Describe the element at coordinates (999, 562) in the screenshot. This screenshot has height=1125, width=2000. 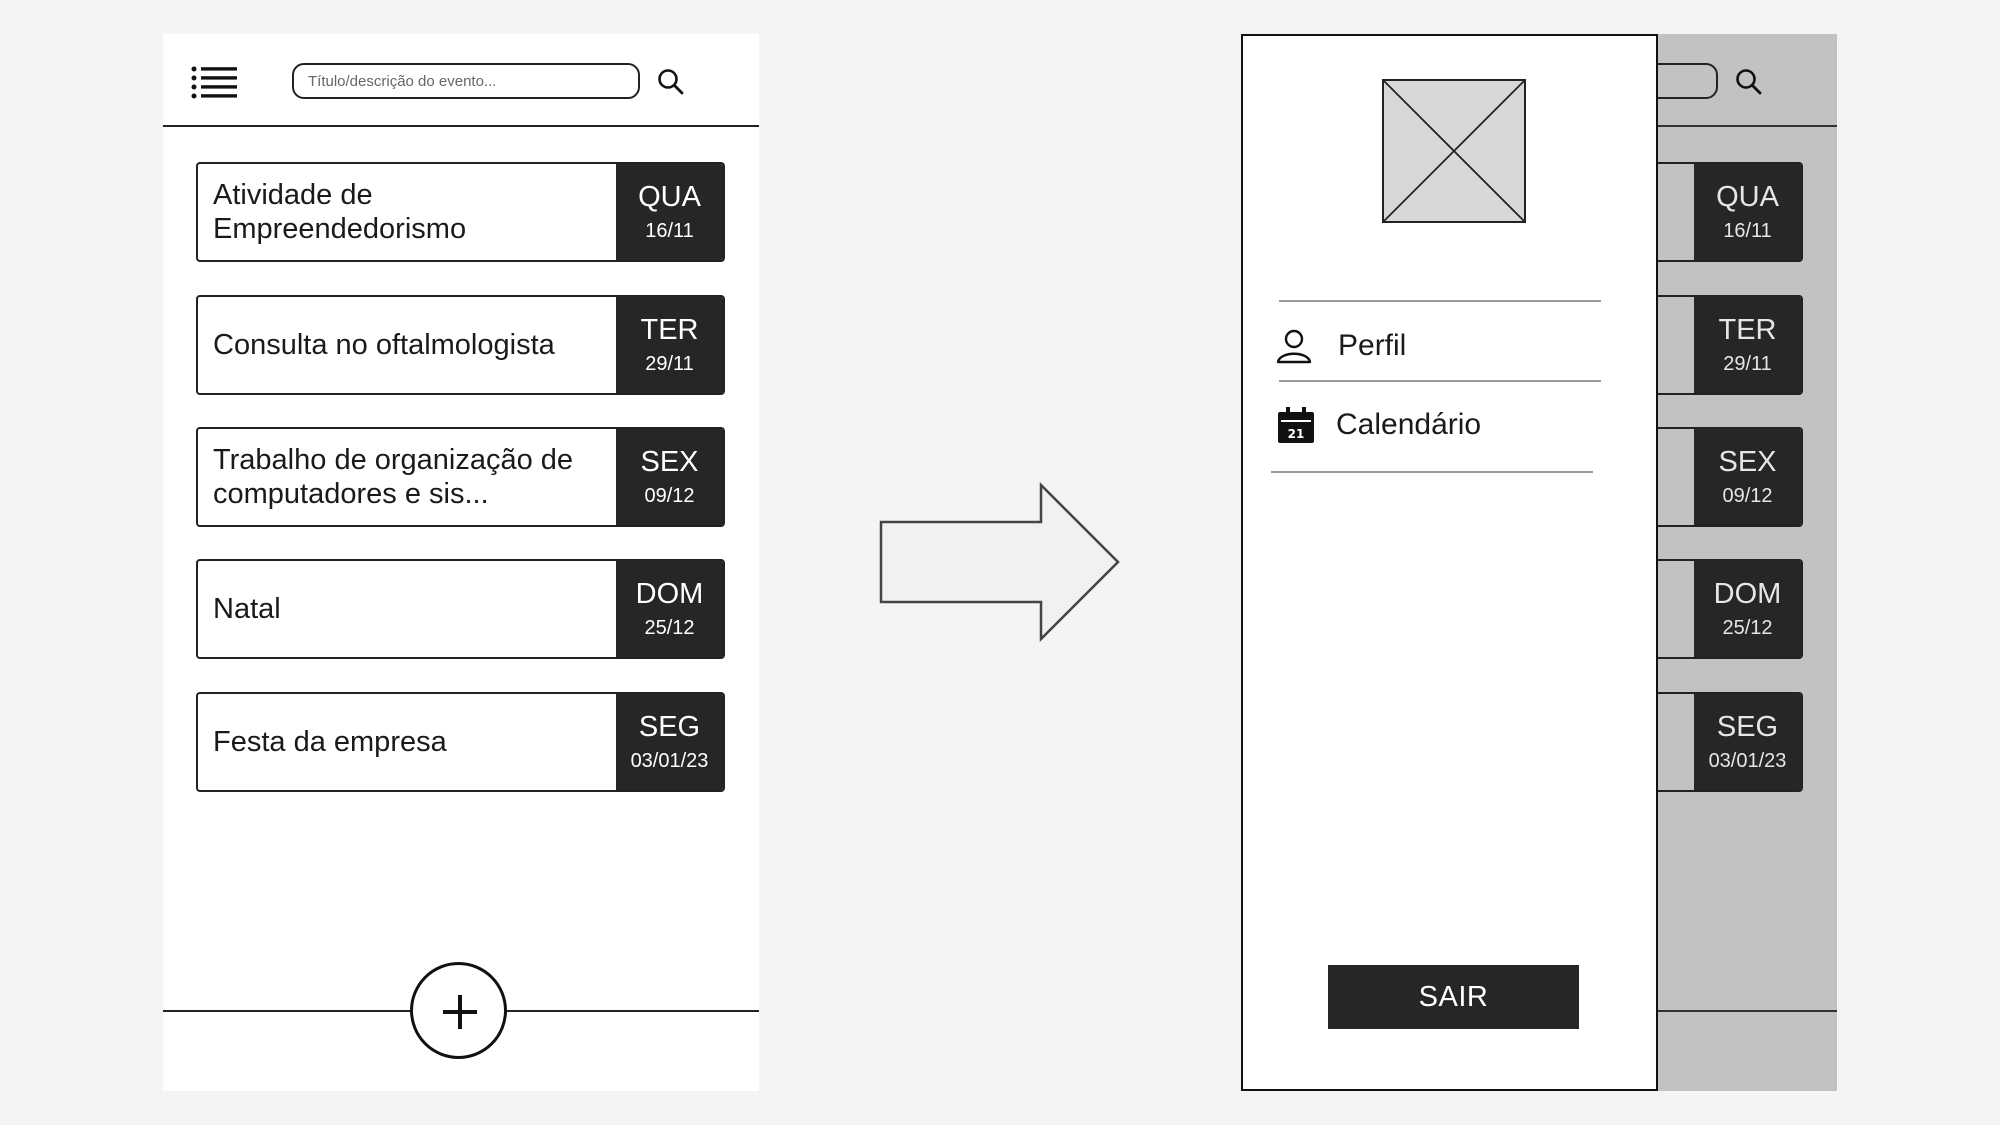
I see `transition-arrow-icon` at that location.